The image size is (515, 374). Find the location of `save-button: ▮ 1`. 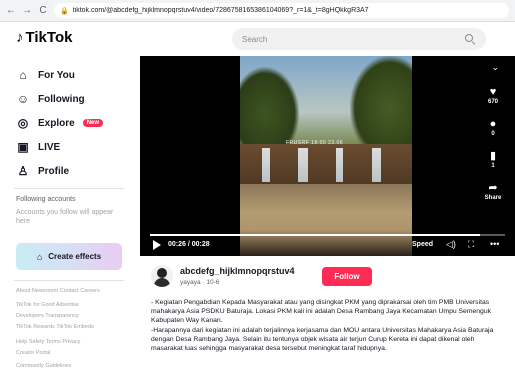

save-button: ▮ 1 is located at coordinates (493, 159).